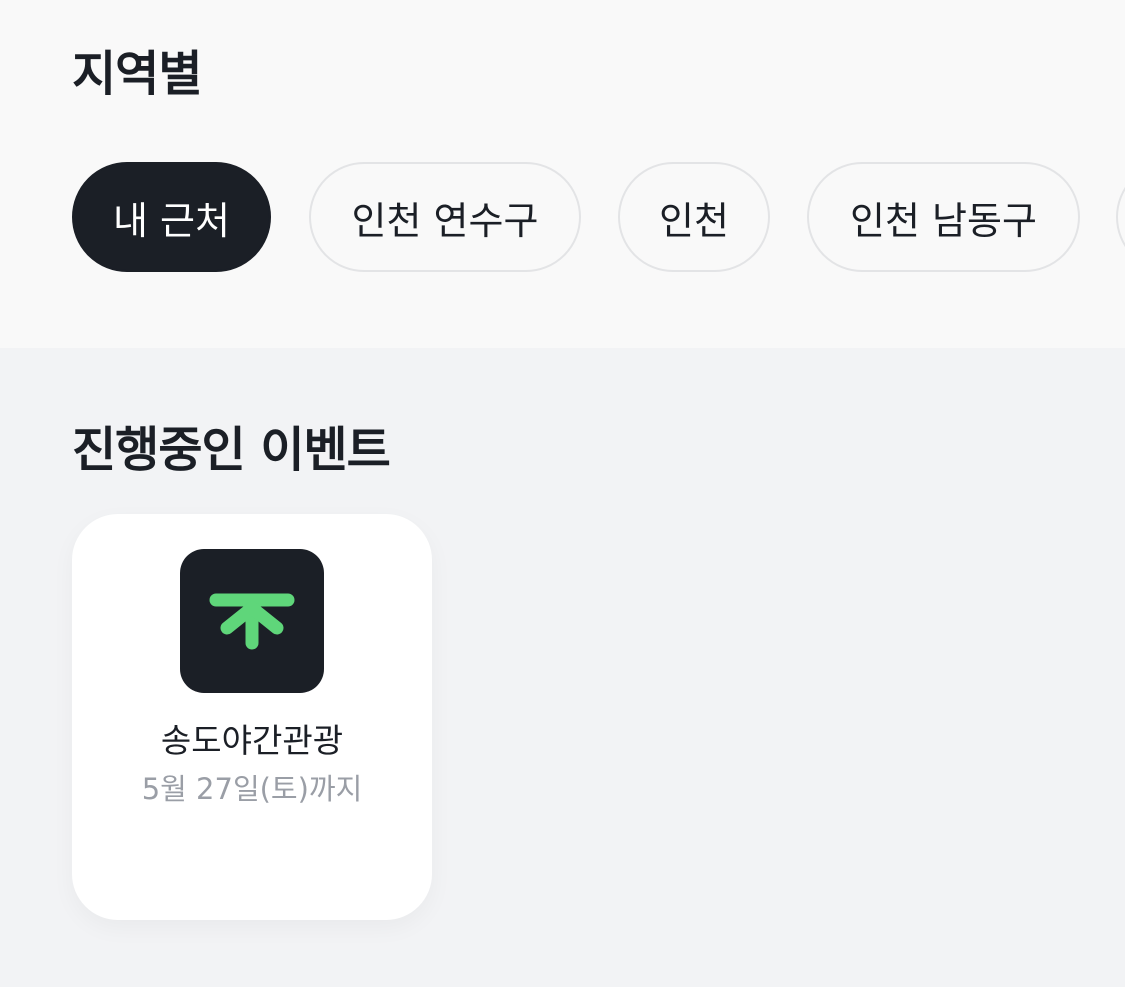 This screenshot has width=1125, height=987. What do you see at coordinates (231, 450) in the screenshot?
I see `events-title: 진행중인 이벤트` at bounding box center [231, 450].